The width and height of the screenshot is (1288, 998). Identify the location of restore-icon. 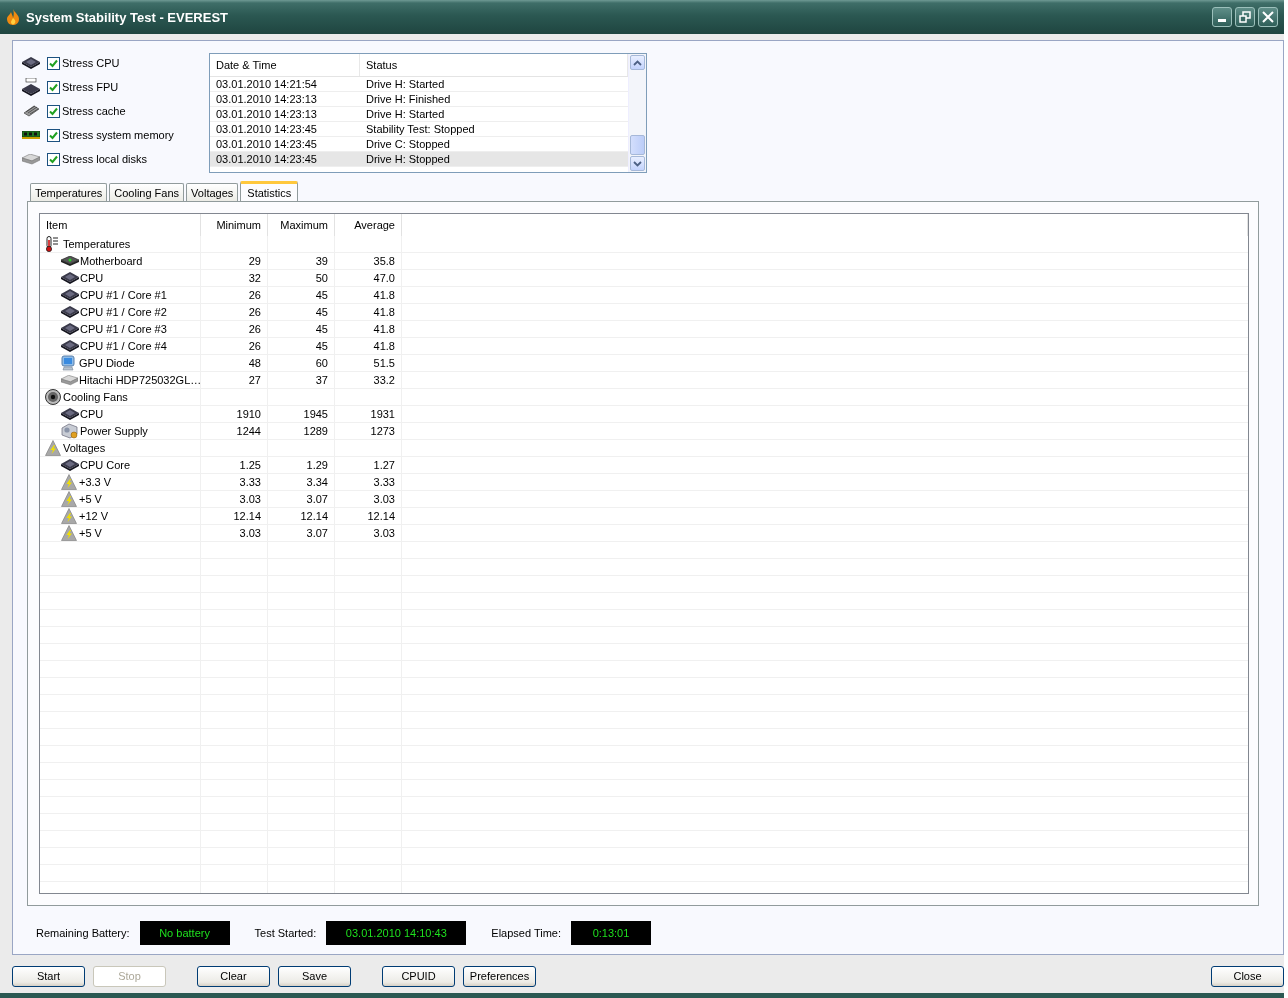
(1245, 17).